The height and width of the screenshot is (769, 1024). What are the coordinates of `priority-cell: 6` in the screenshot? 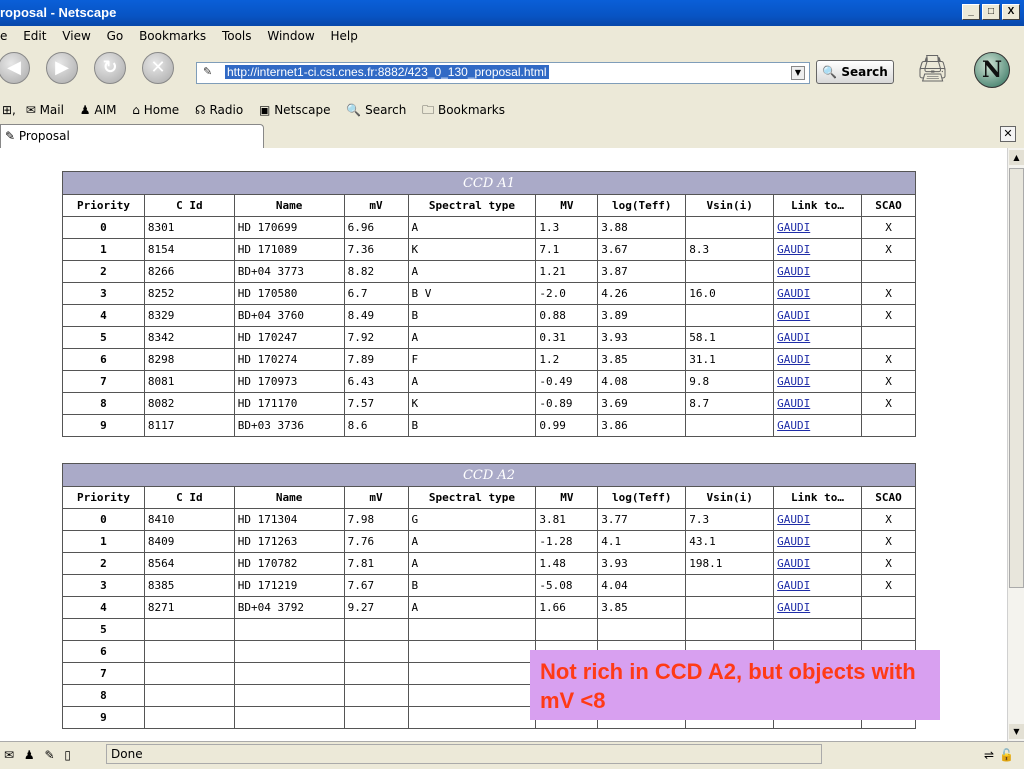 It's located at (103, 359).